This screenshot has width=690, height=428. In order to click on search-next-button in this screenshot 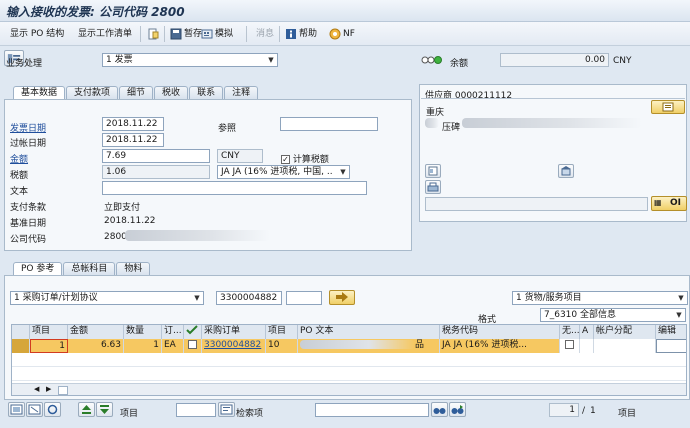, I will do `click(457, 409)`.